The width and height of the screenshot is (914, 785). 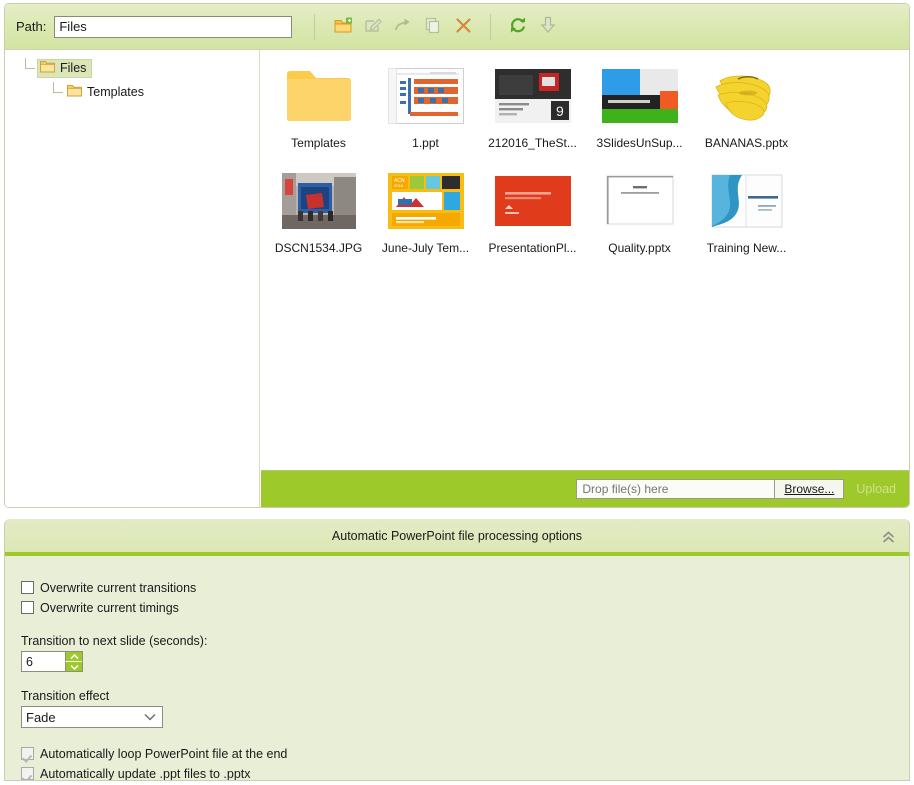 What do you see at coordinates (115, 92) in the screenshot?
I see `tree-item-templates-label: Templates` at bounding box center [115, 92].